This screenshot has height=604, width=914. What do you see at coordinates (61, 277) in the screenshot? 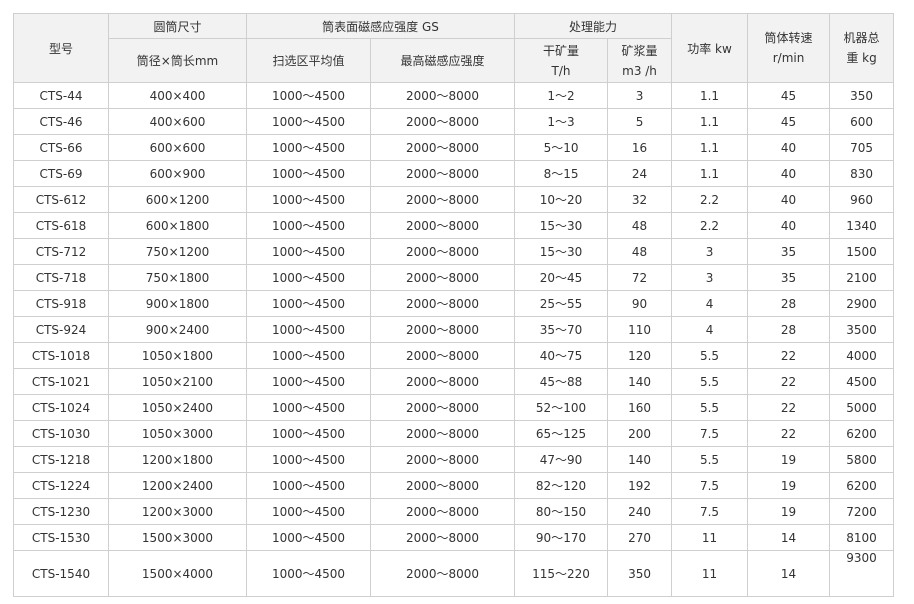
I see `cell-model: CTS-718` at bounding box center [61, 277].